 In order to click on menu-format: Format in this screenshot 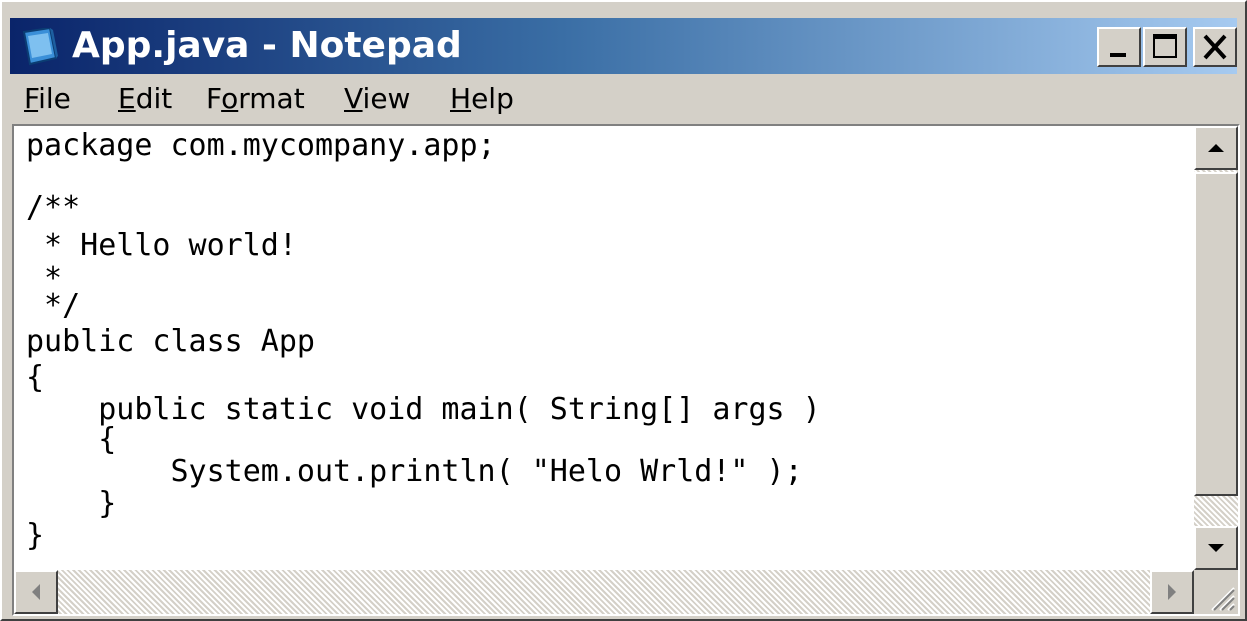, I will do `click(255, 99)`.